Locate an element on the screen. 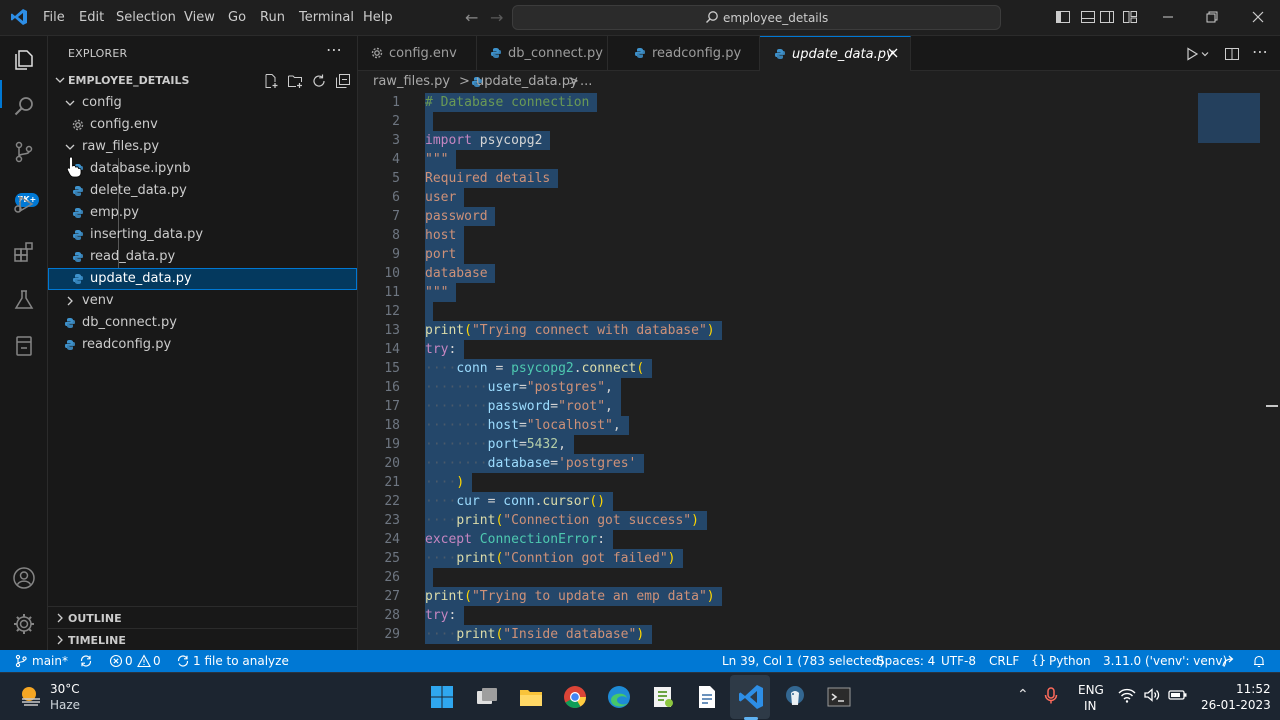 This screenshot has width=1280, height=720. more-actions-icon: ⋯ is located at coordinates (334, 49).